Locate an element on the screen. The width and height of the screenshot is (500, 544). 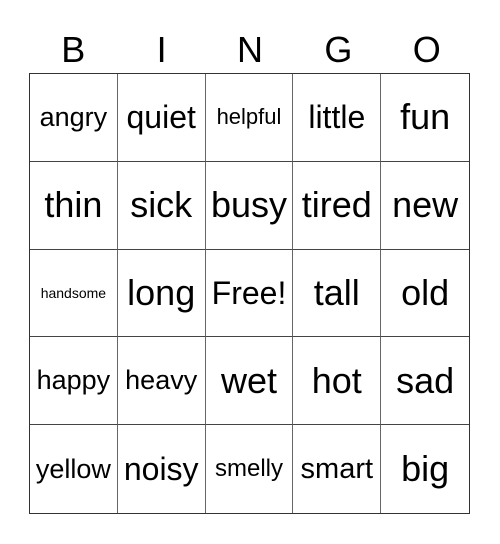
bingo-cell: quiet is located at coordinates (161, 118).